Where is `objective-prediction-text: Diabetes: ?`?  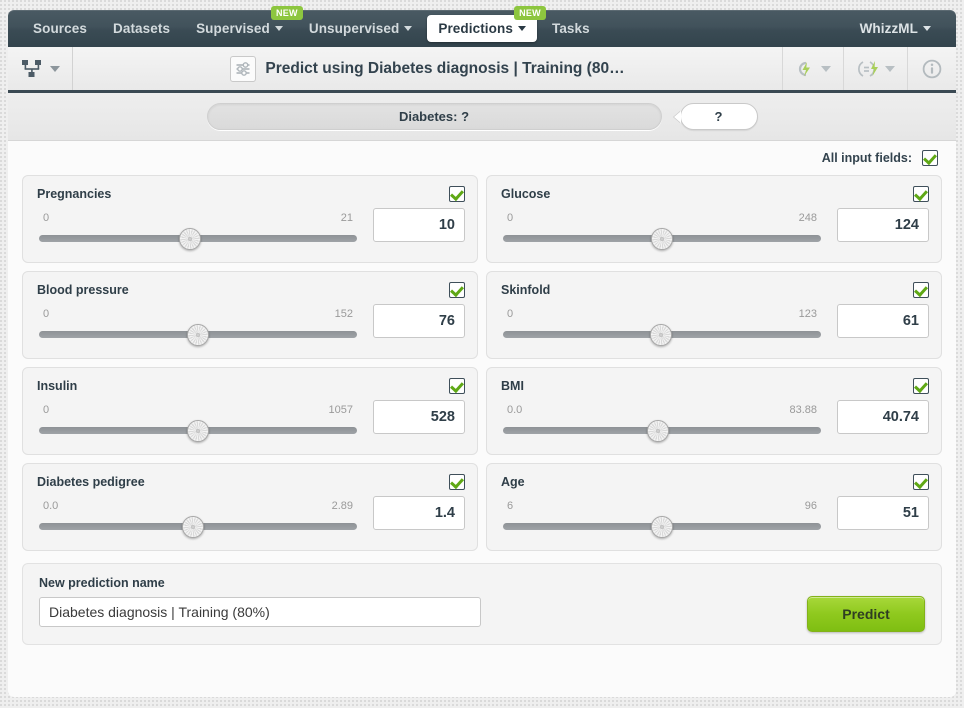 objective-prediction-text: Diabetes: ? is located at coordinates (434, 116).